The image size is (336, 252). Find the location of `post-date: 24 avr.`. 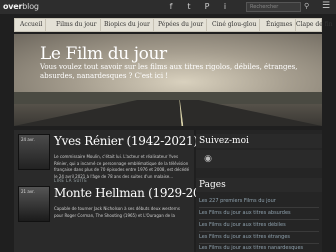

post-date: 24 avr. is located at coordinates (28, 139).